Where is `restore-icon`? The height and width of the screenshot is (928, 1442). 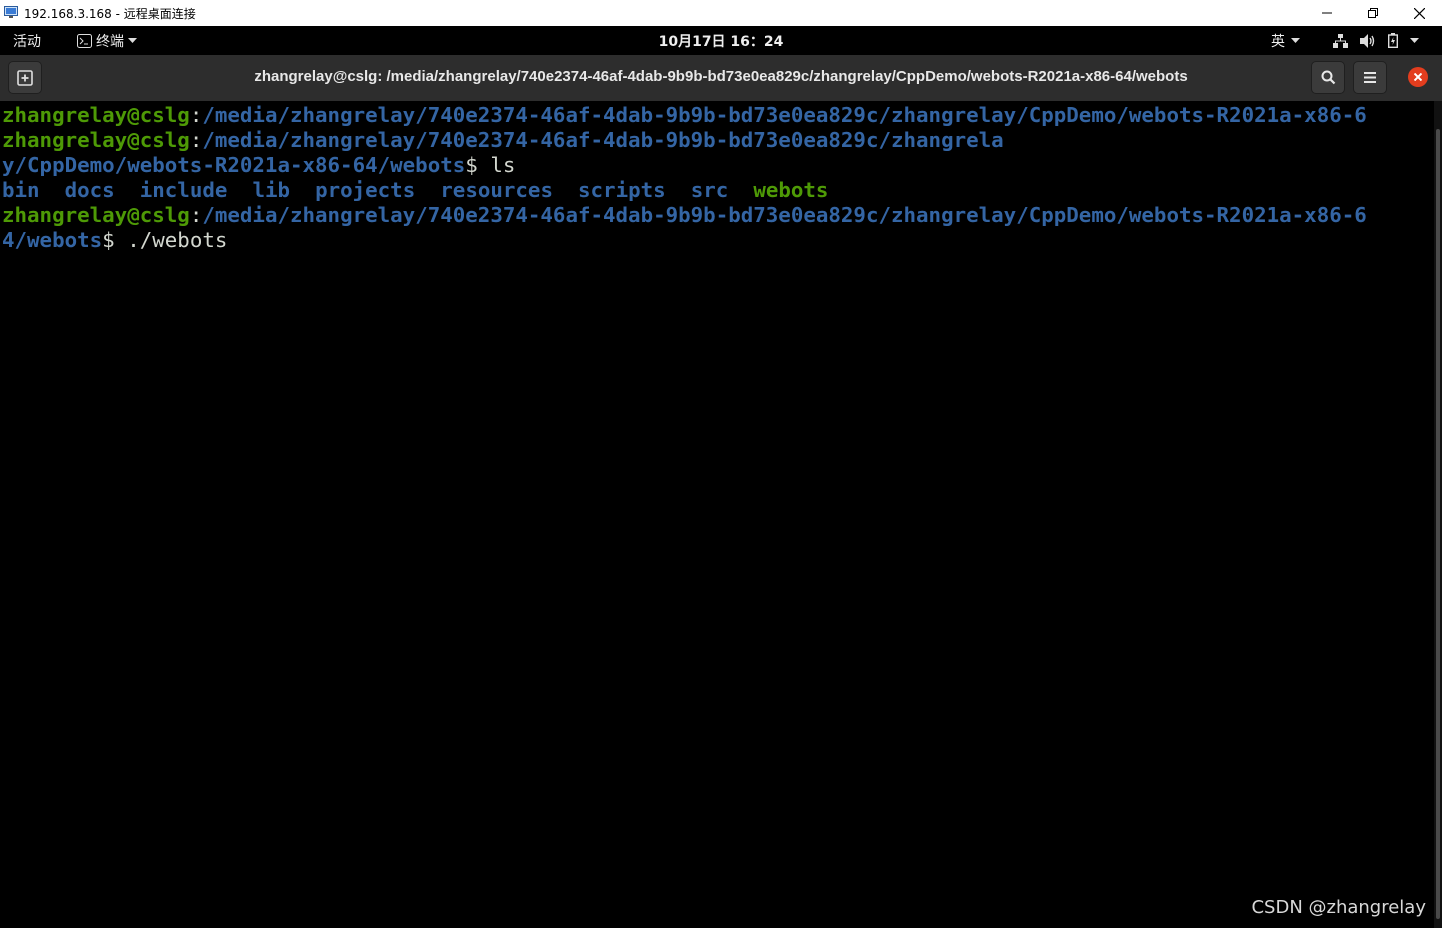 restore-icon is located at coordinates (1373, 13).